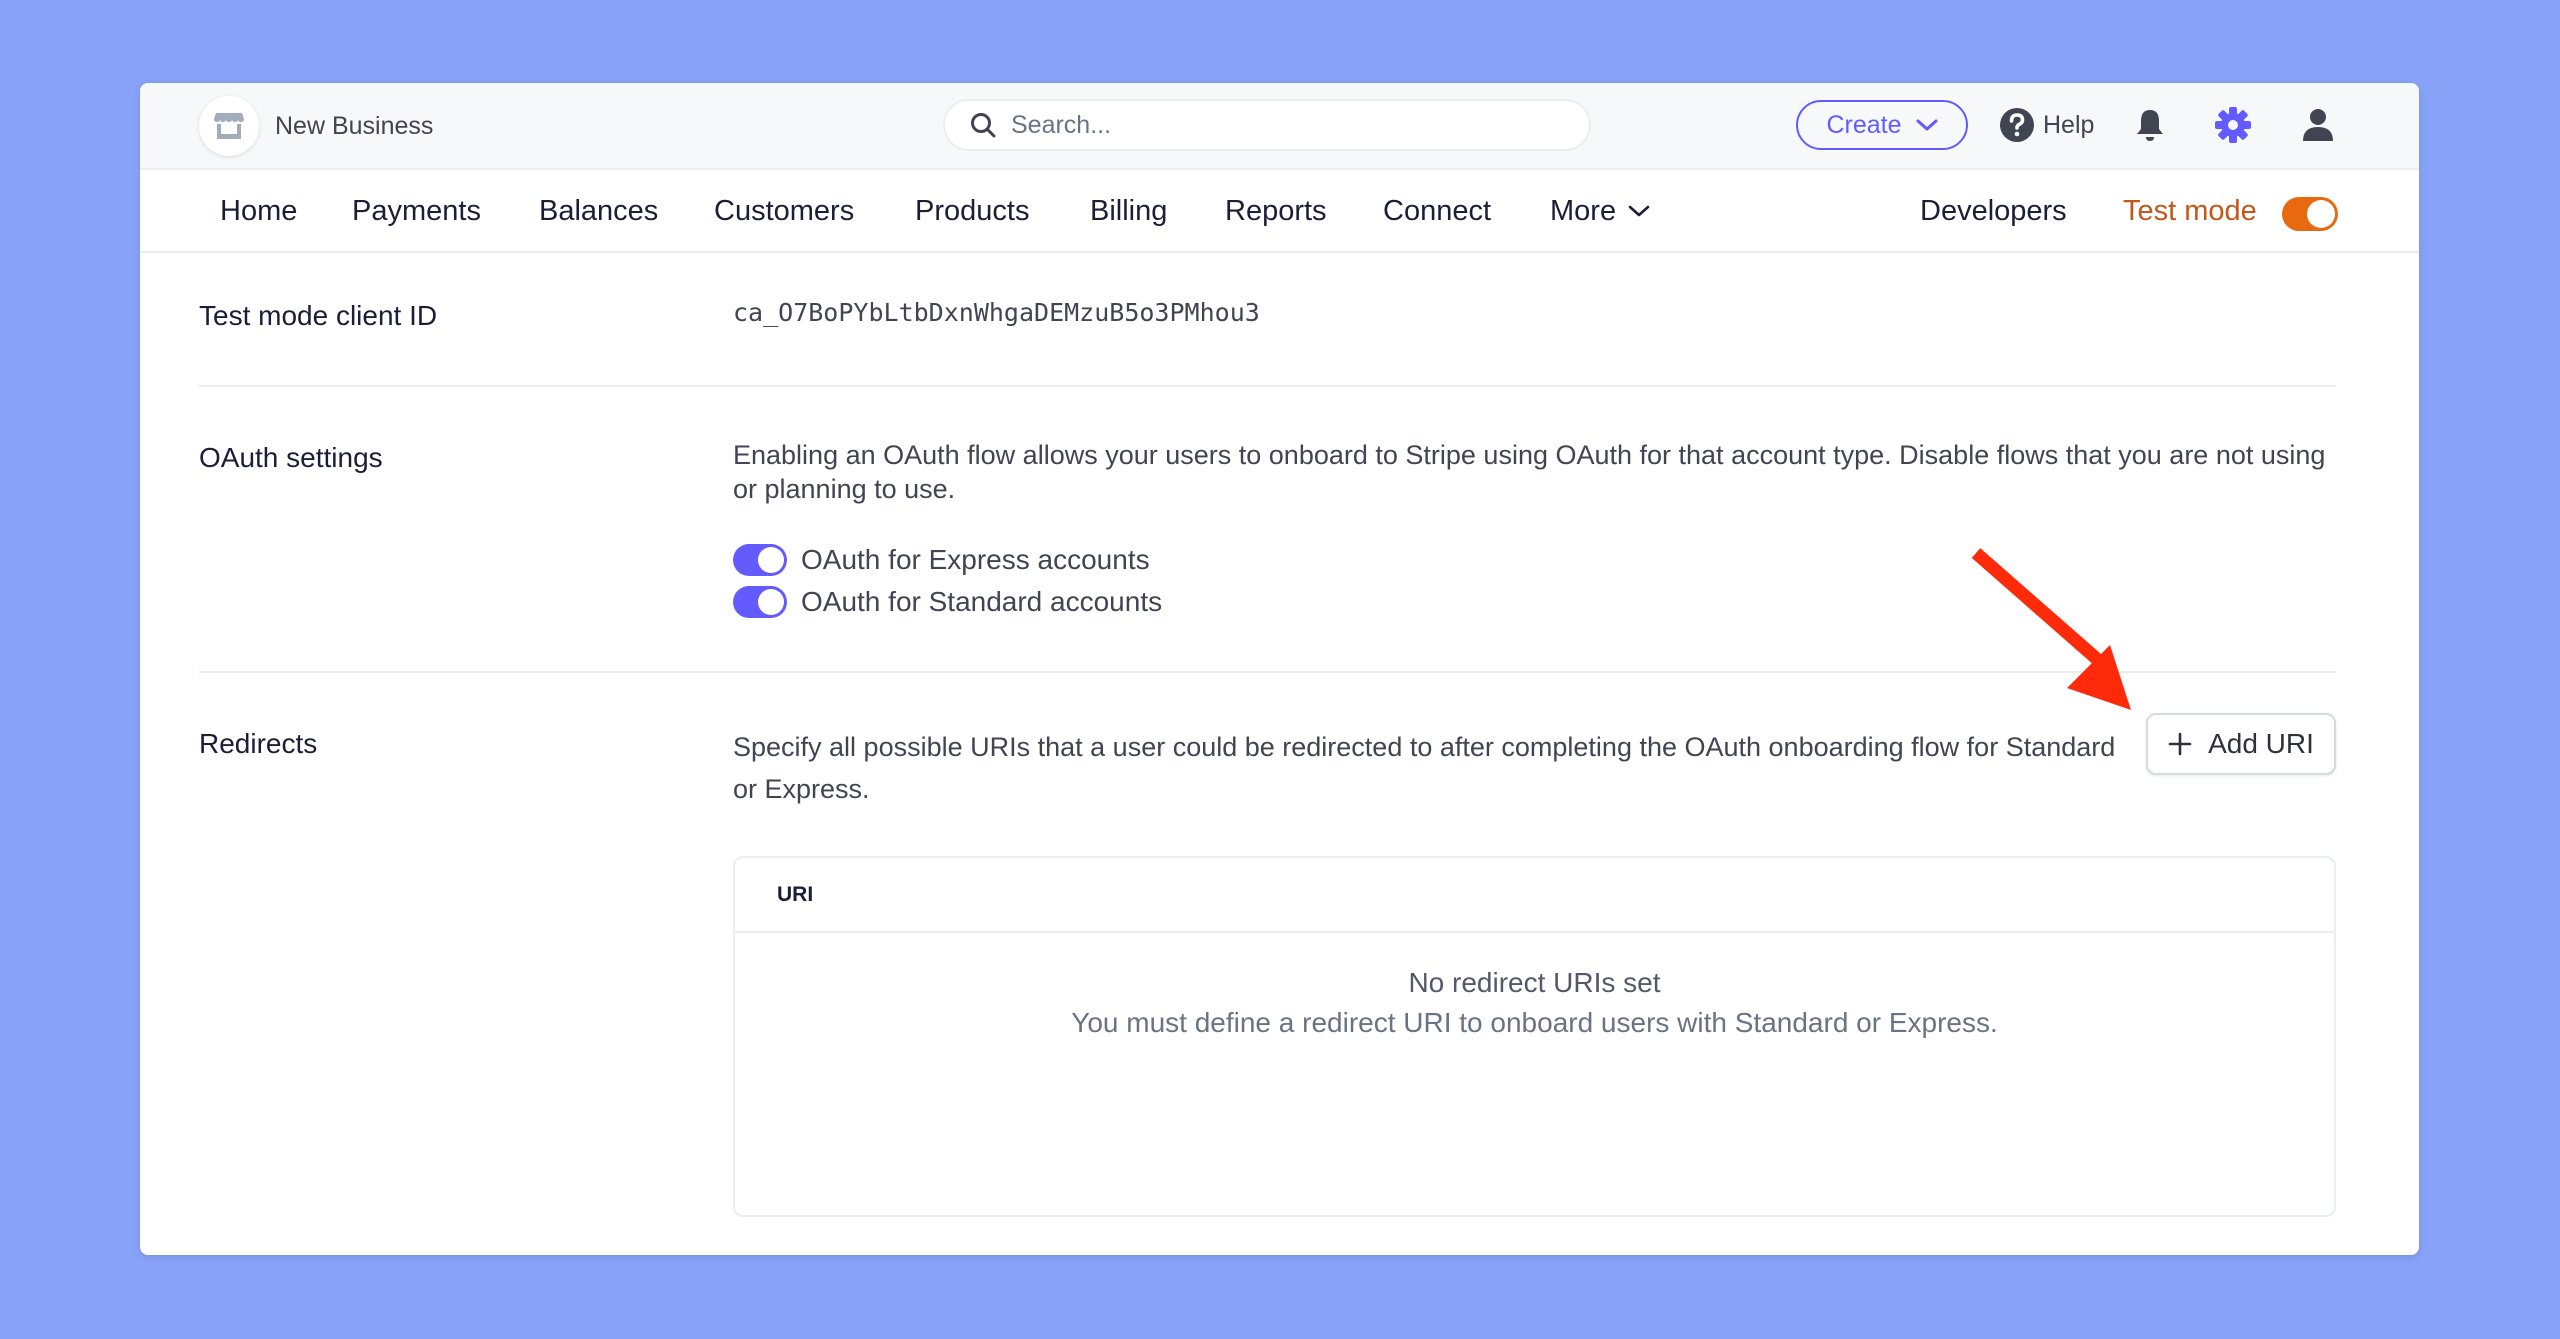 Image resolution: width=2560 pixels, height=1339 pixels. Describe the element at coordinates (784, 211) in the screenshot. I see `nav-customers: Customers` at that location.